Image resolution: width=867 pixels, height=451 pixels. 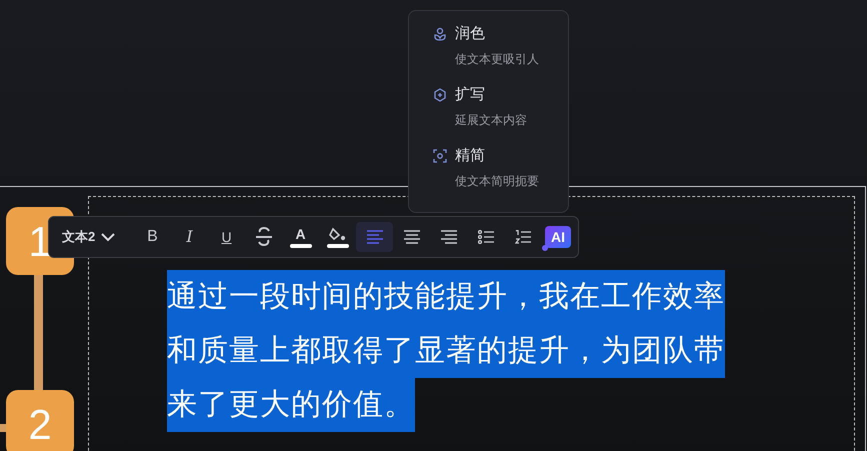 I want to click on step-badge: 2, so click(x=40, y=420).